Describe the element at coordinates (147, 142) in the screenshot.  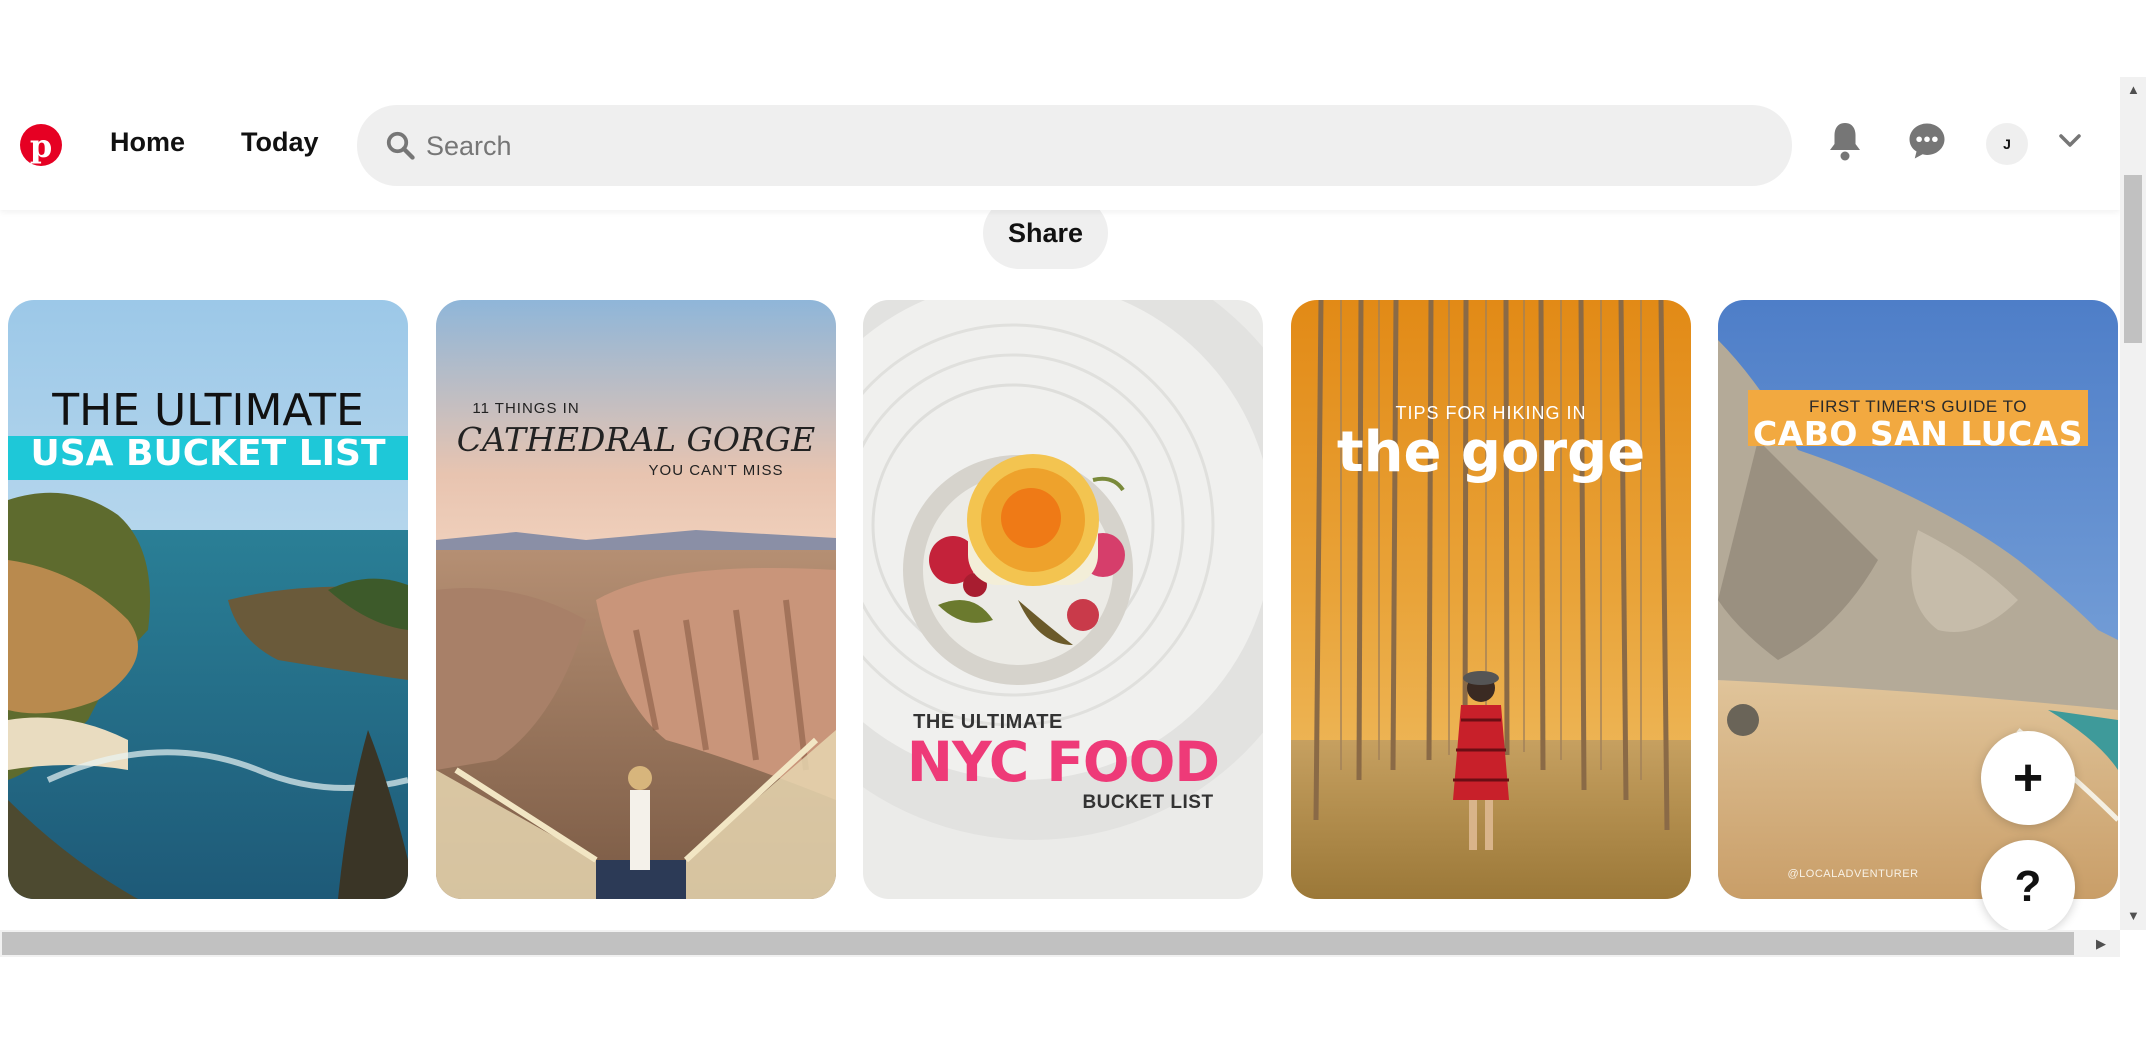
I see `nav-home: Home` at that location.